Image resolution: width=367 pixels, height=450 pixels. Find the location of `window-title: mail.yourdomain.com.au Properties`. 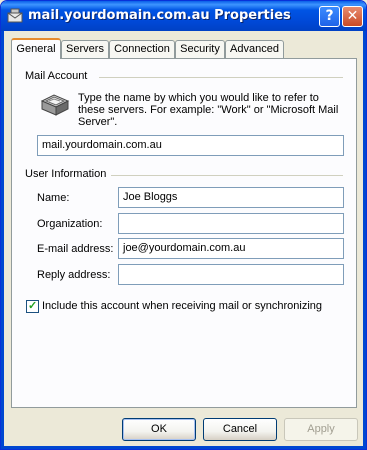

window-title: mail.yourdomain.com.au Properties is located at coordinates (159, 15).